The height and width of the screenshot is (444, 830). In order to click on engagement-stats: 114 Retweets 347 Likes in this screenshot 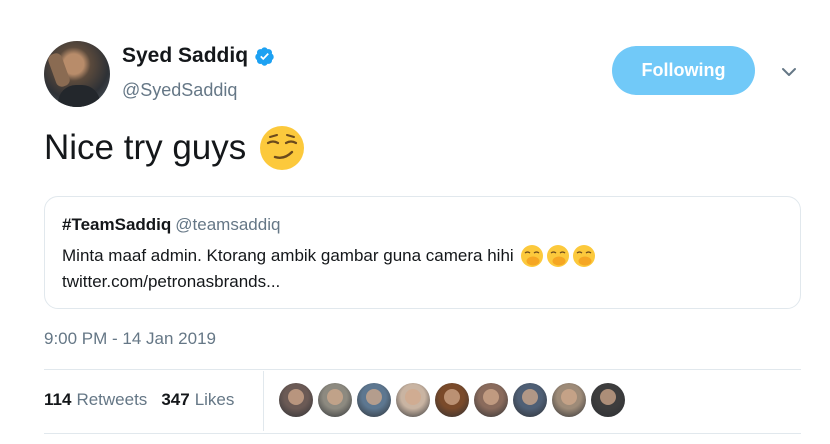, I will do `click(139, 400)`.